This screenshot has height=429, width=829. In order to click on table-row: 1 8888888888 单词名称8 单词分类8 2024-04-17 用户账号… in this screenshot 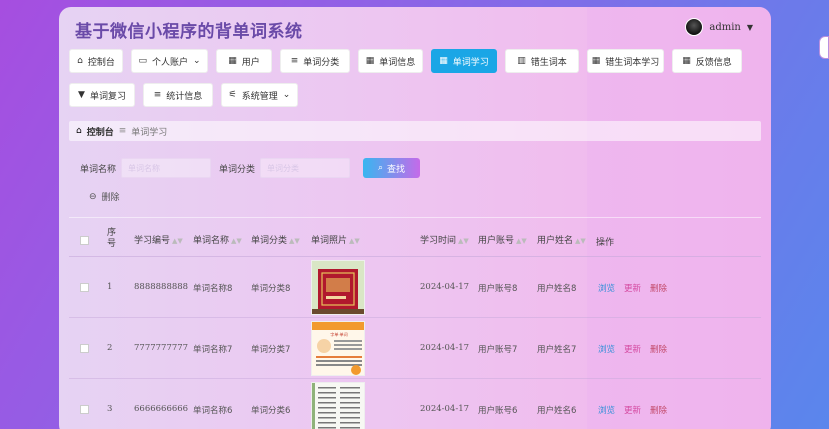, I will do `click(415, 287)`.